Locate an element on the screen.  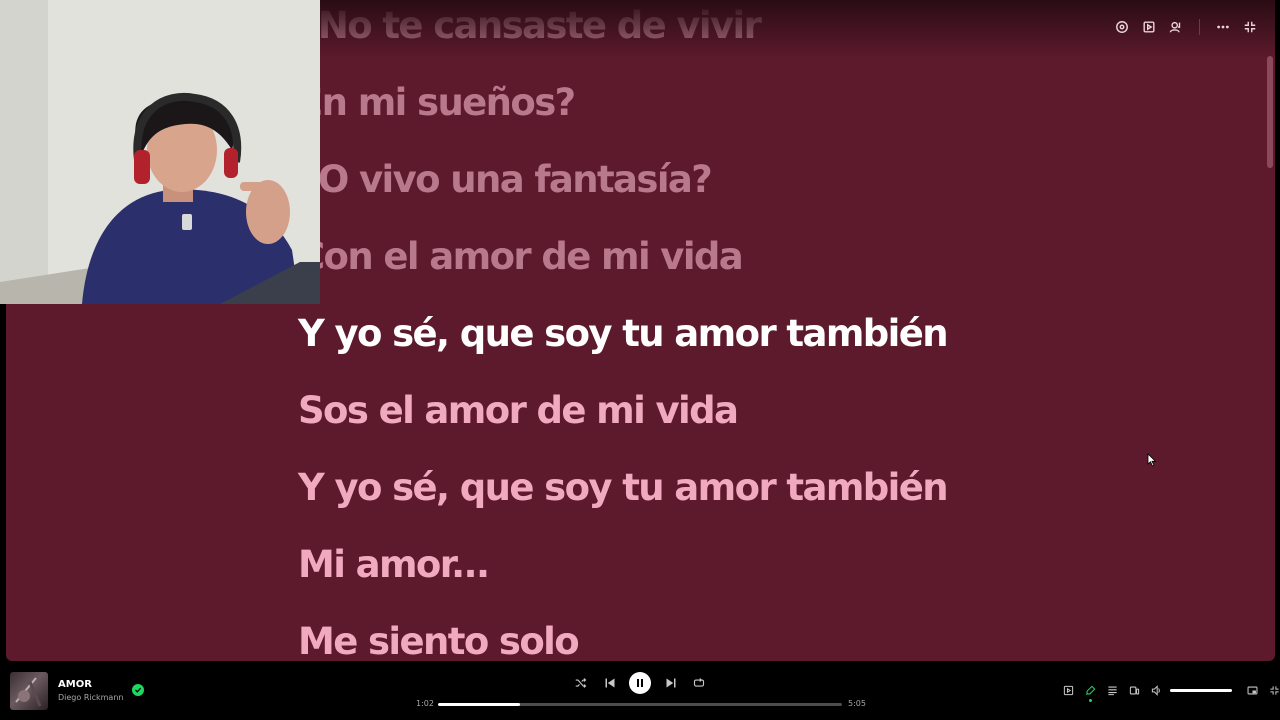
progress-fill is located at coordinates (479, 704).